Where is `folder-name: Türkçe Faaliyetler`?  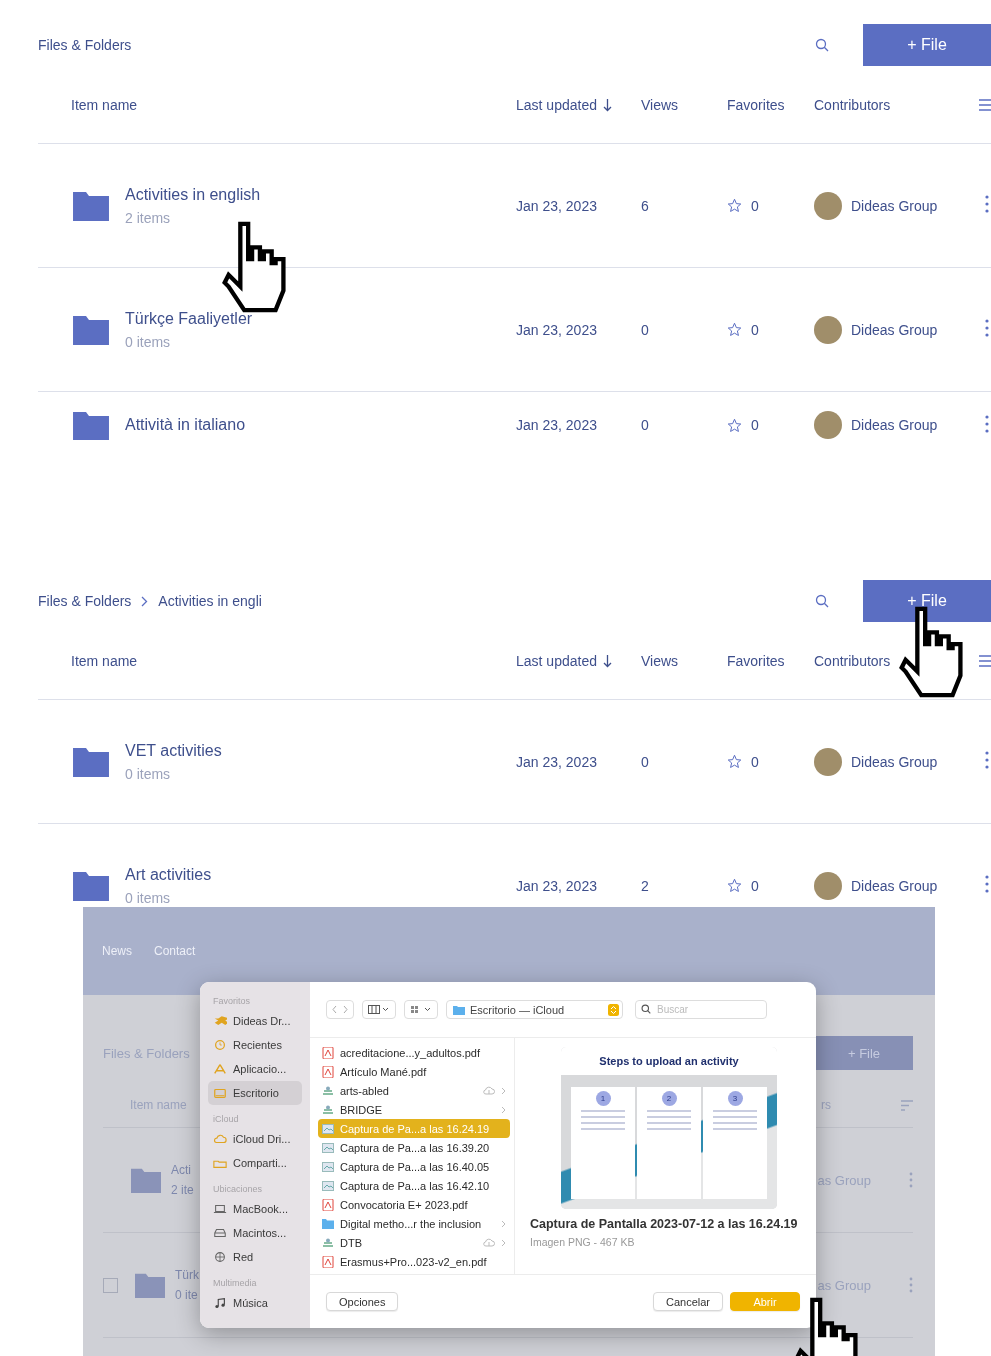
folder-name: Türkçe Faaliyetler is located at coordinates (189, 318).